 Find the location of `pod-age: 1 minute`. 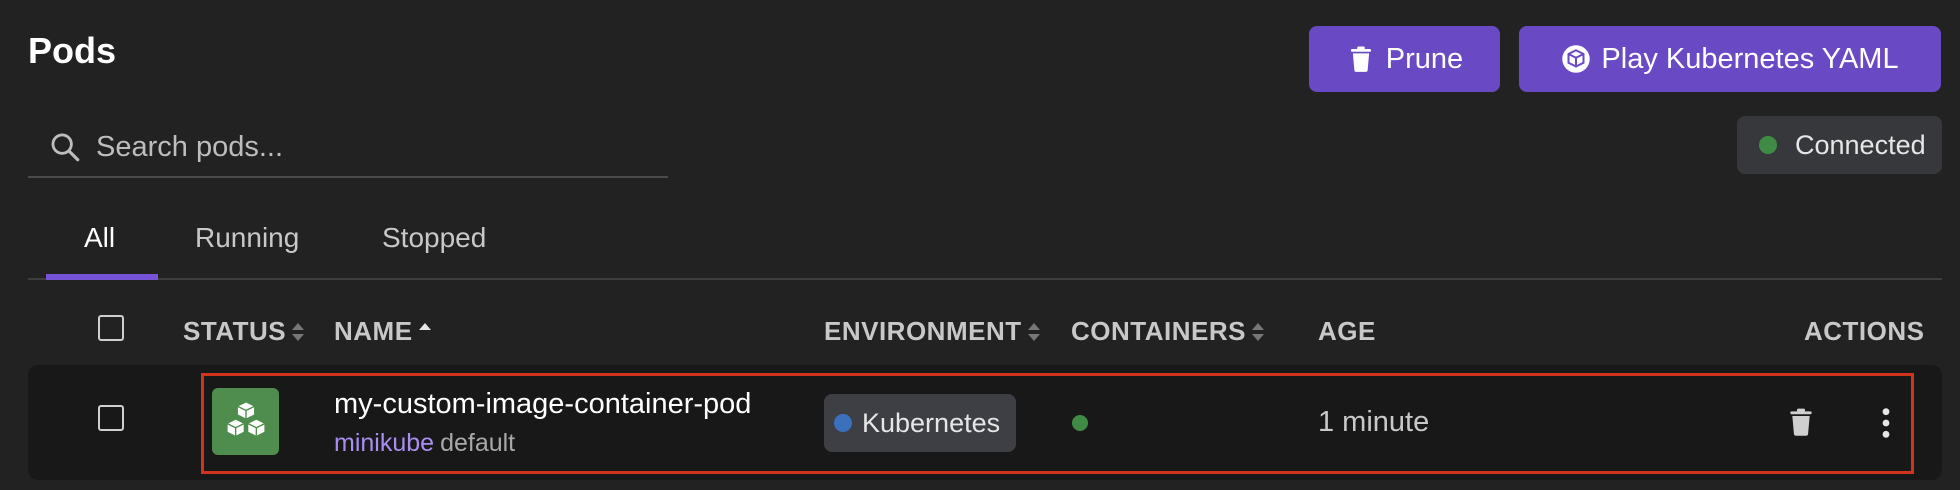

pod-age: 1 minute is located at coordinates (1374, 422).